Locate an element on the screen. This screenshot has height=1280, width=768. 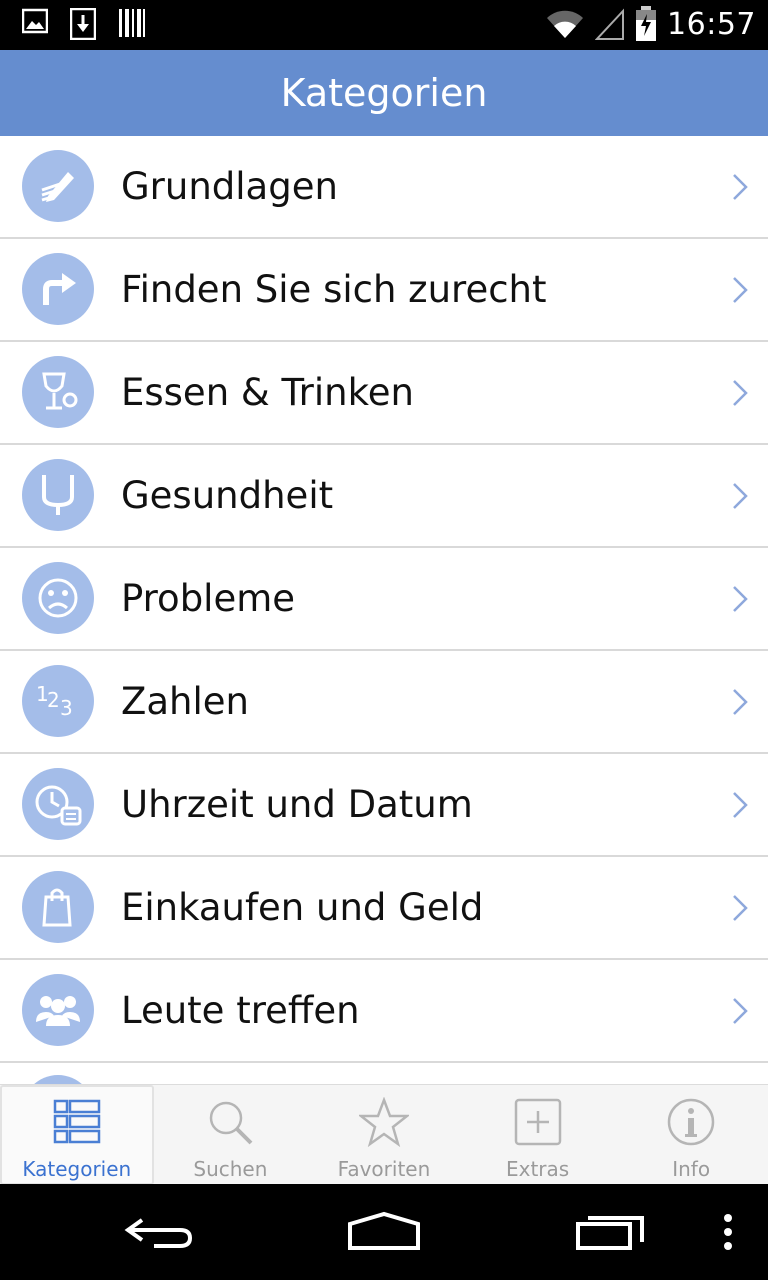
search-icon is located at coordinates (231, 1123).